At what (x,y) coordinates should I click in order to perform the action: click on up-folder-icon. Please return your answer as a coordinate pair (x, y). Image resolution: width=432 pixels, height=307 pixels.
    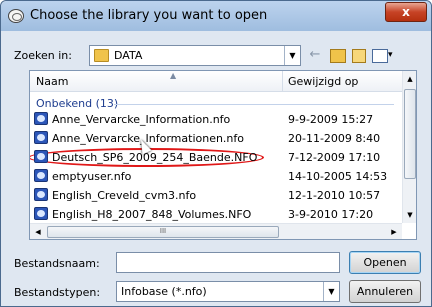
    Looking at the image, I should click on (337, 55).